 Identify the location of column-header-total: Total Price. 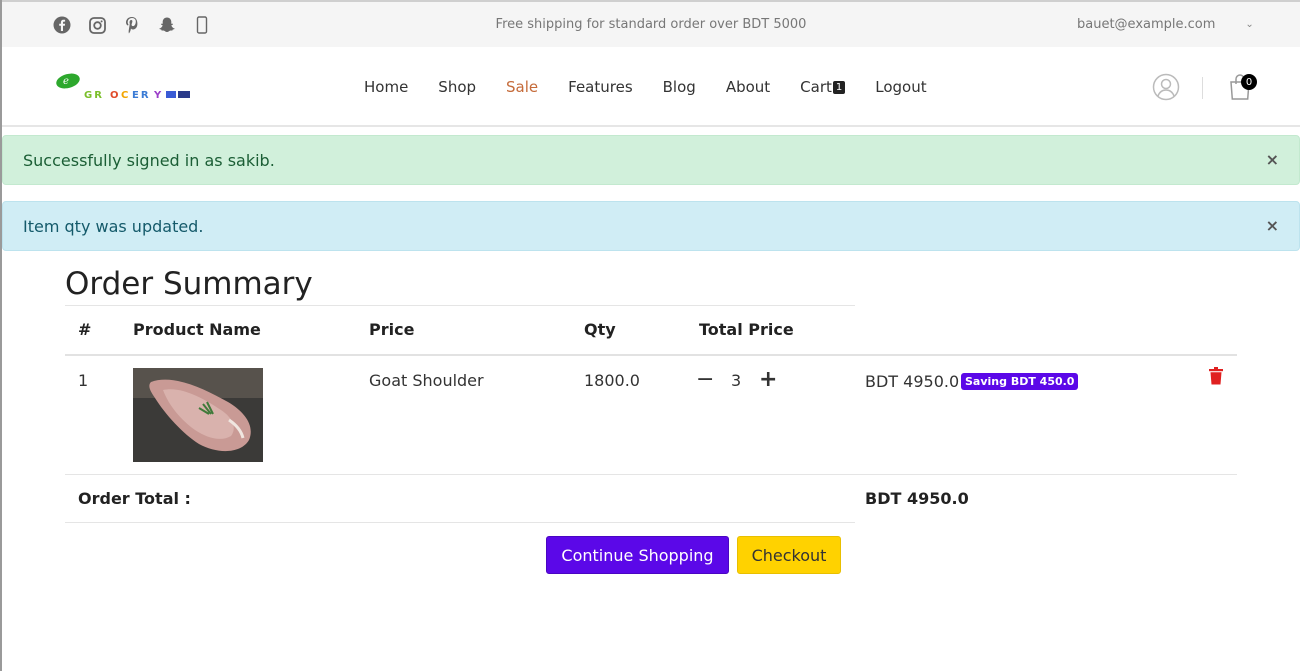
(746, 329).